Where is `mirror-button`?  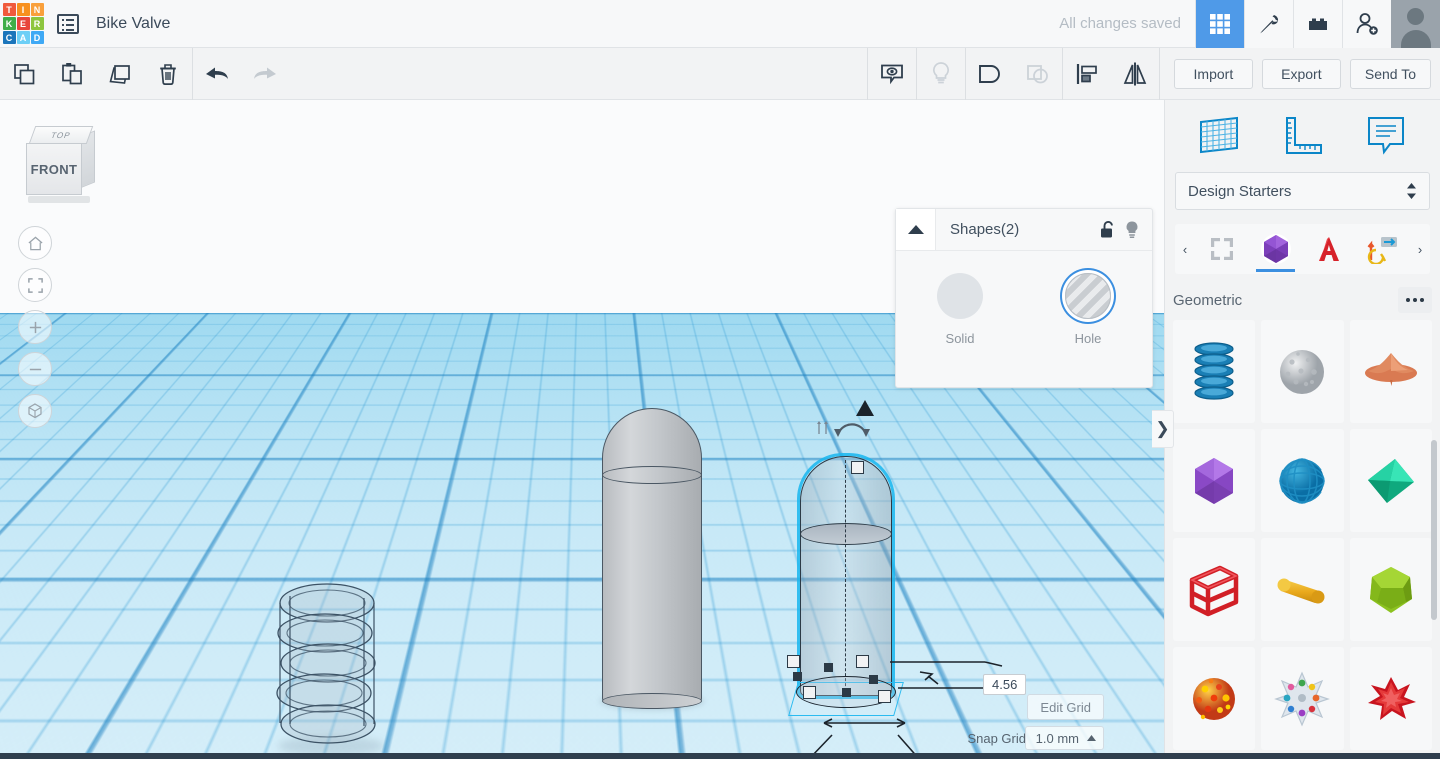
mirror-button is located at coordinates (1135, 74).